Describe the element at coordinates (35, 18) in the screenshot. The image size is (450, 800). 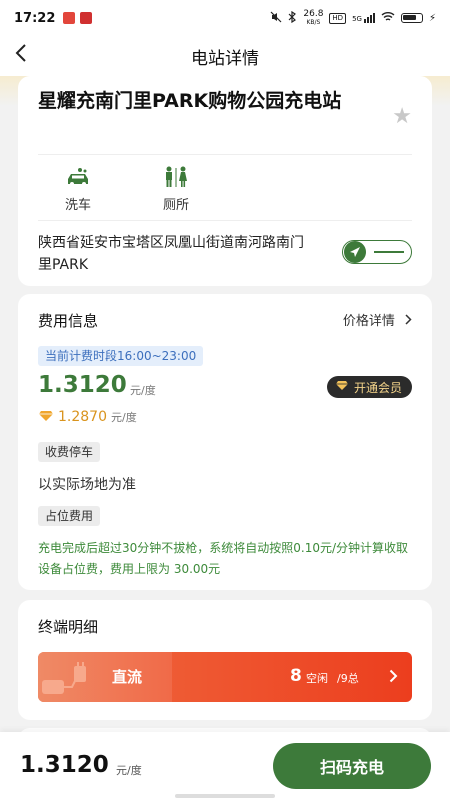
I see `status-time: 17:22` at that location.